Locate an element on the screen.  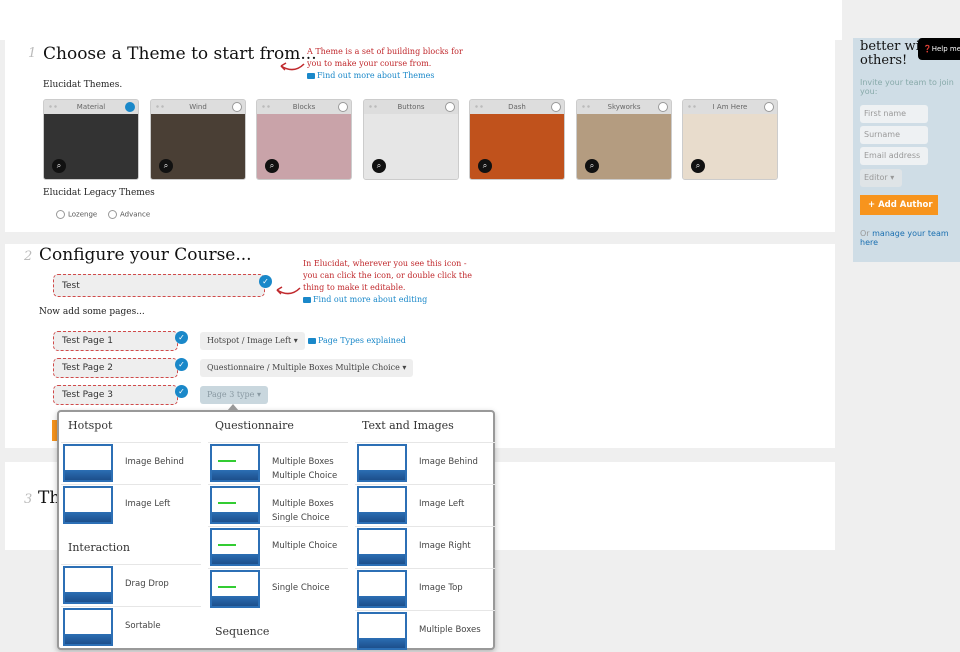
group-title: Interaction is located at coordinates (99, 547).